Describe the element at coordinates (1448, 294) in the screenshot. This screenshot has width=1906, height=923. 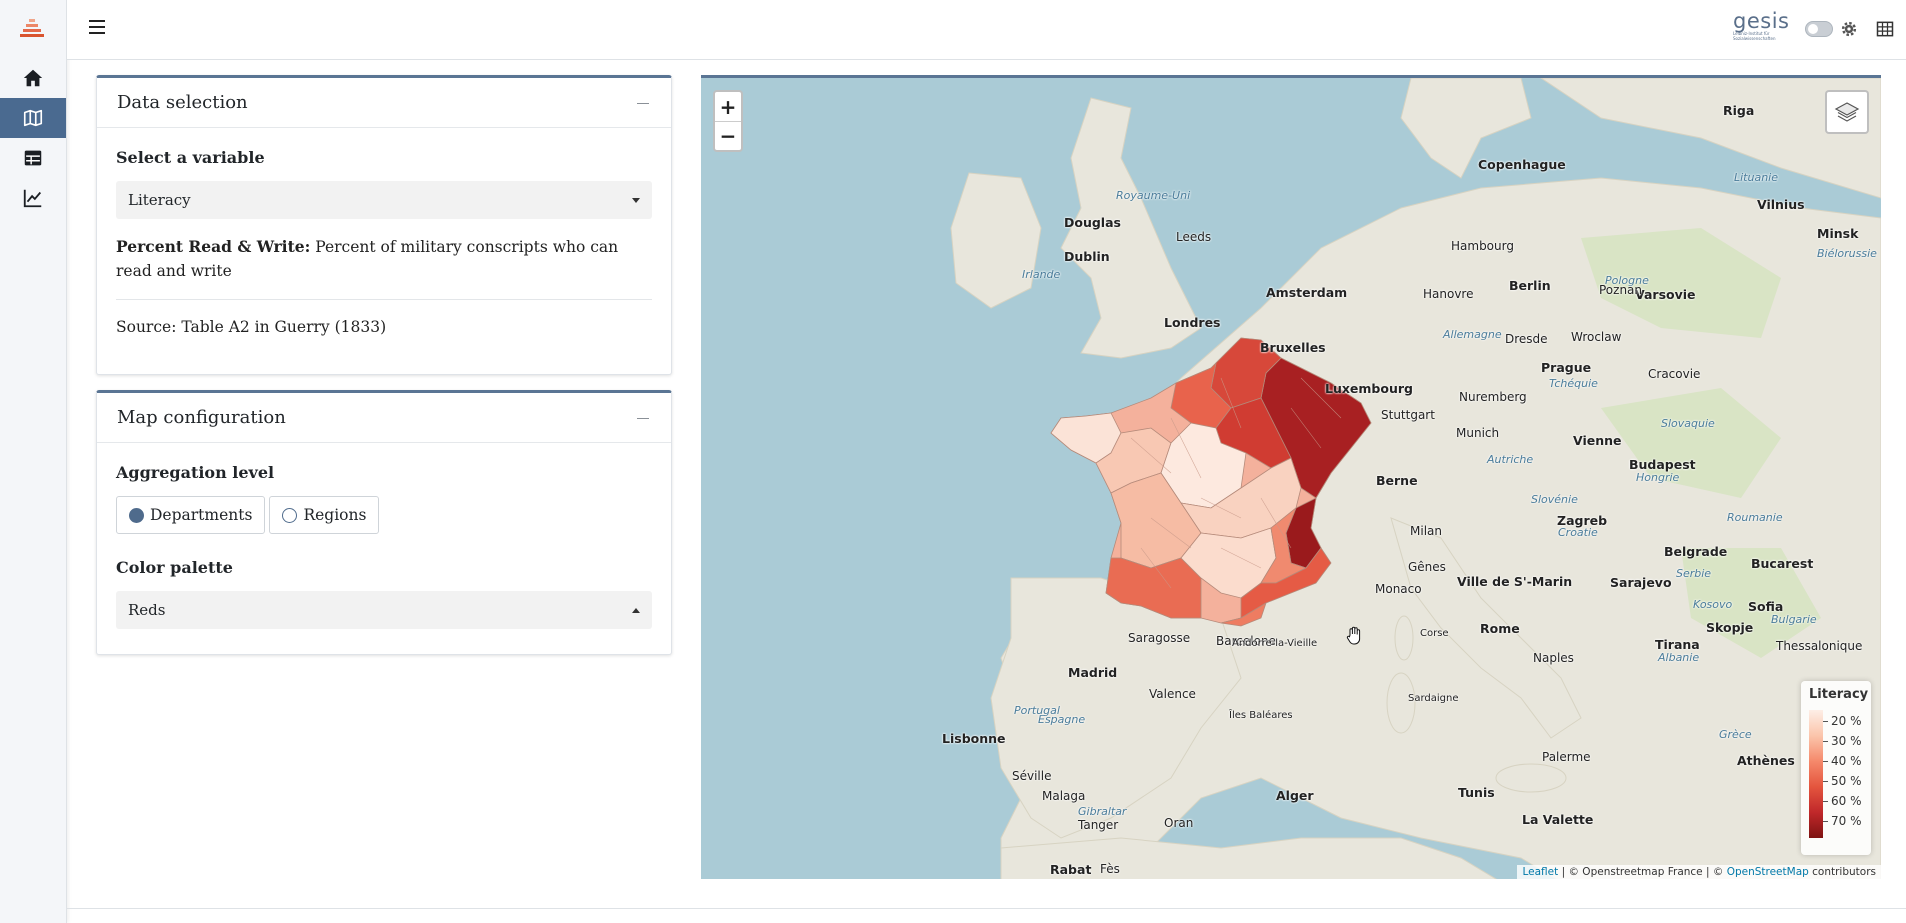
I see `map-label-hanovre: Hanovre` at that location.